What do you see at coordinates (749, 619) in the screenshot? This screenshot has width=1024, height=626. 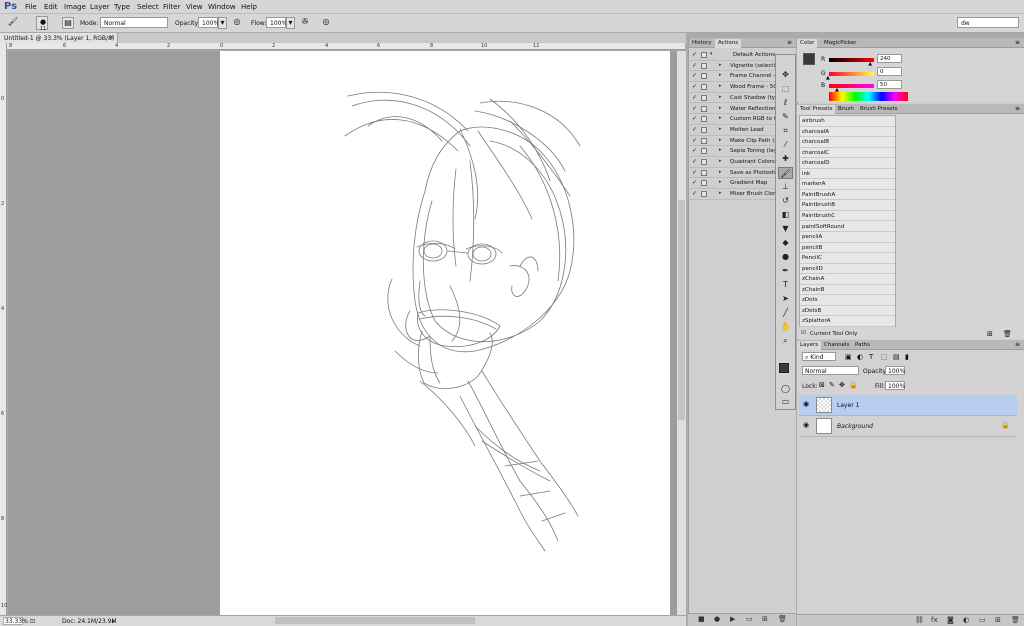 I see `new-set-icon: ▭` at bounding box center [749, 619].